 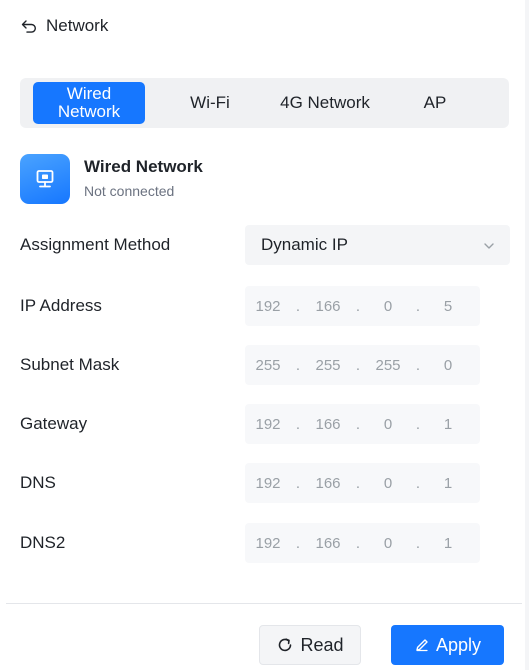 What do you see at coordinates (111, 180) in the screenshot?
I see `network-status-card: Wired Network Not connected` at bounding box center [111, 180].